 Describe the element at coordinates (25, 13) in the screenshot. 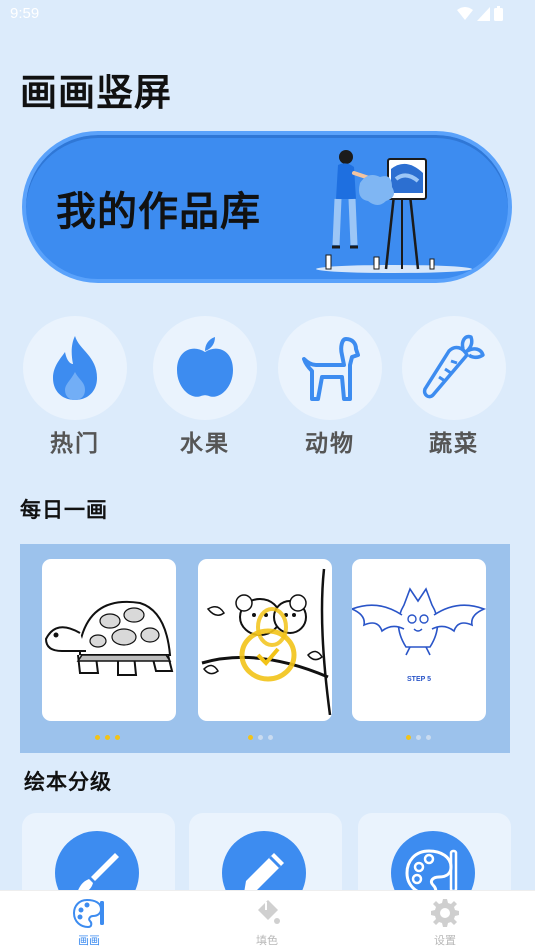

I see `status-time: 9:59` at that location.